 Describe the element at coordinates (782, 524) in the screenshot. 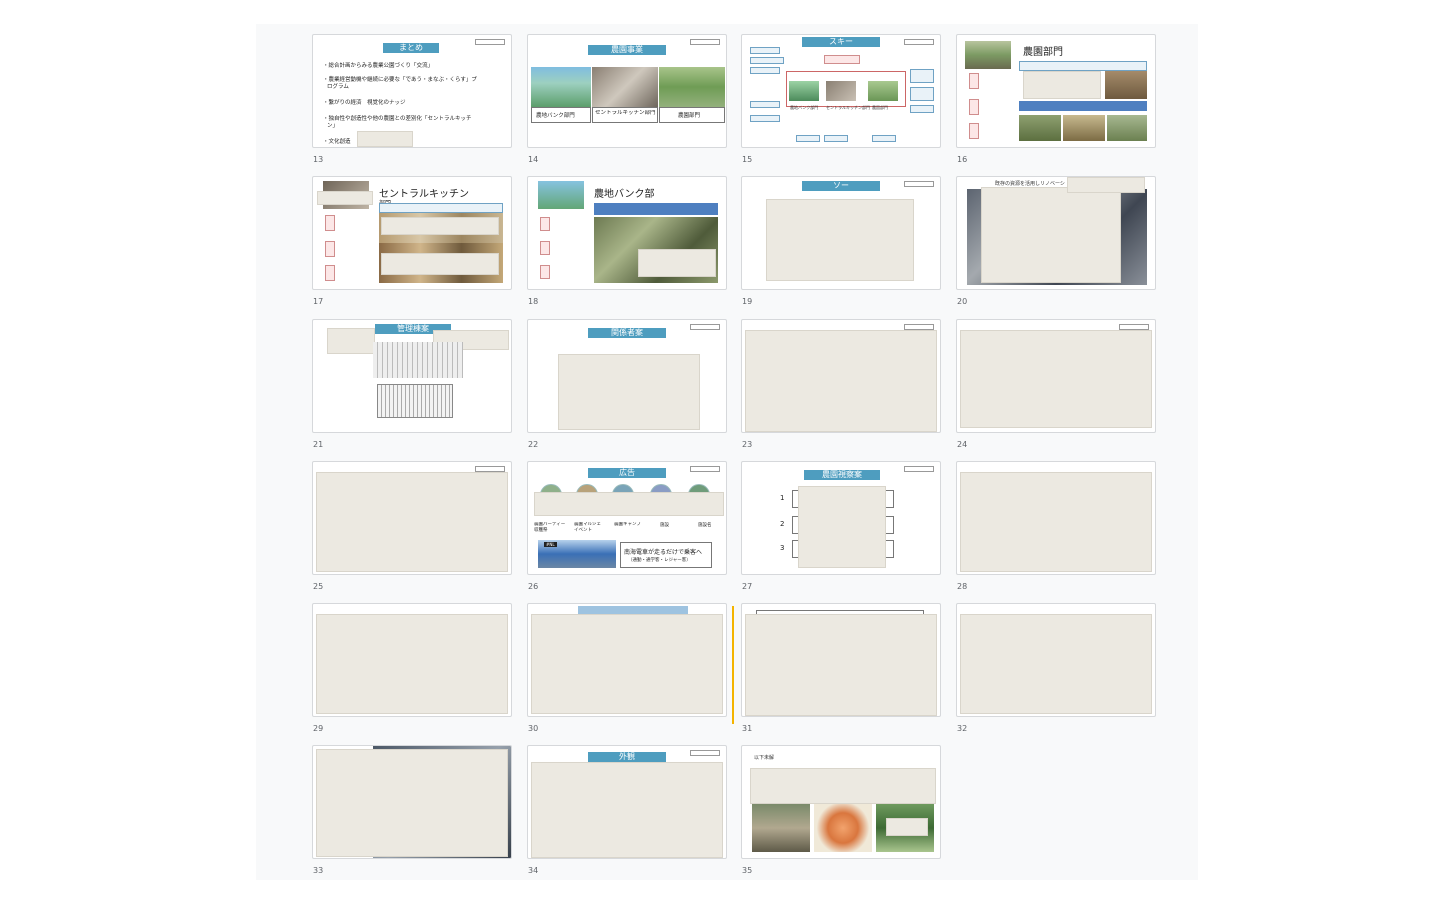

I see `row-number: 2` at that location.